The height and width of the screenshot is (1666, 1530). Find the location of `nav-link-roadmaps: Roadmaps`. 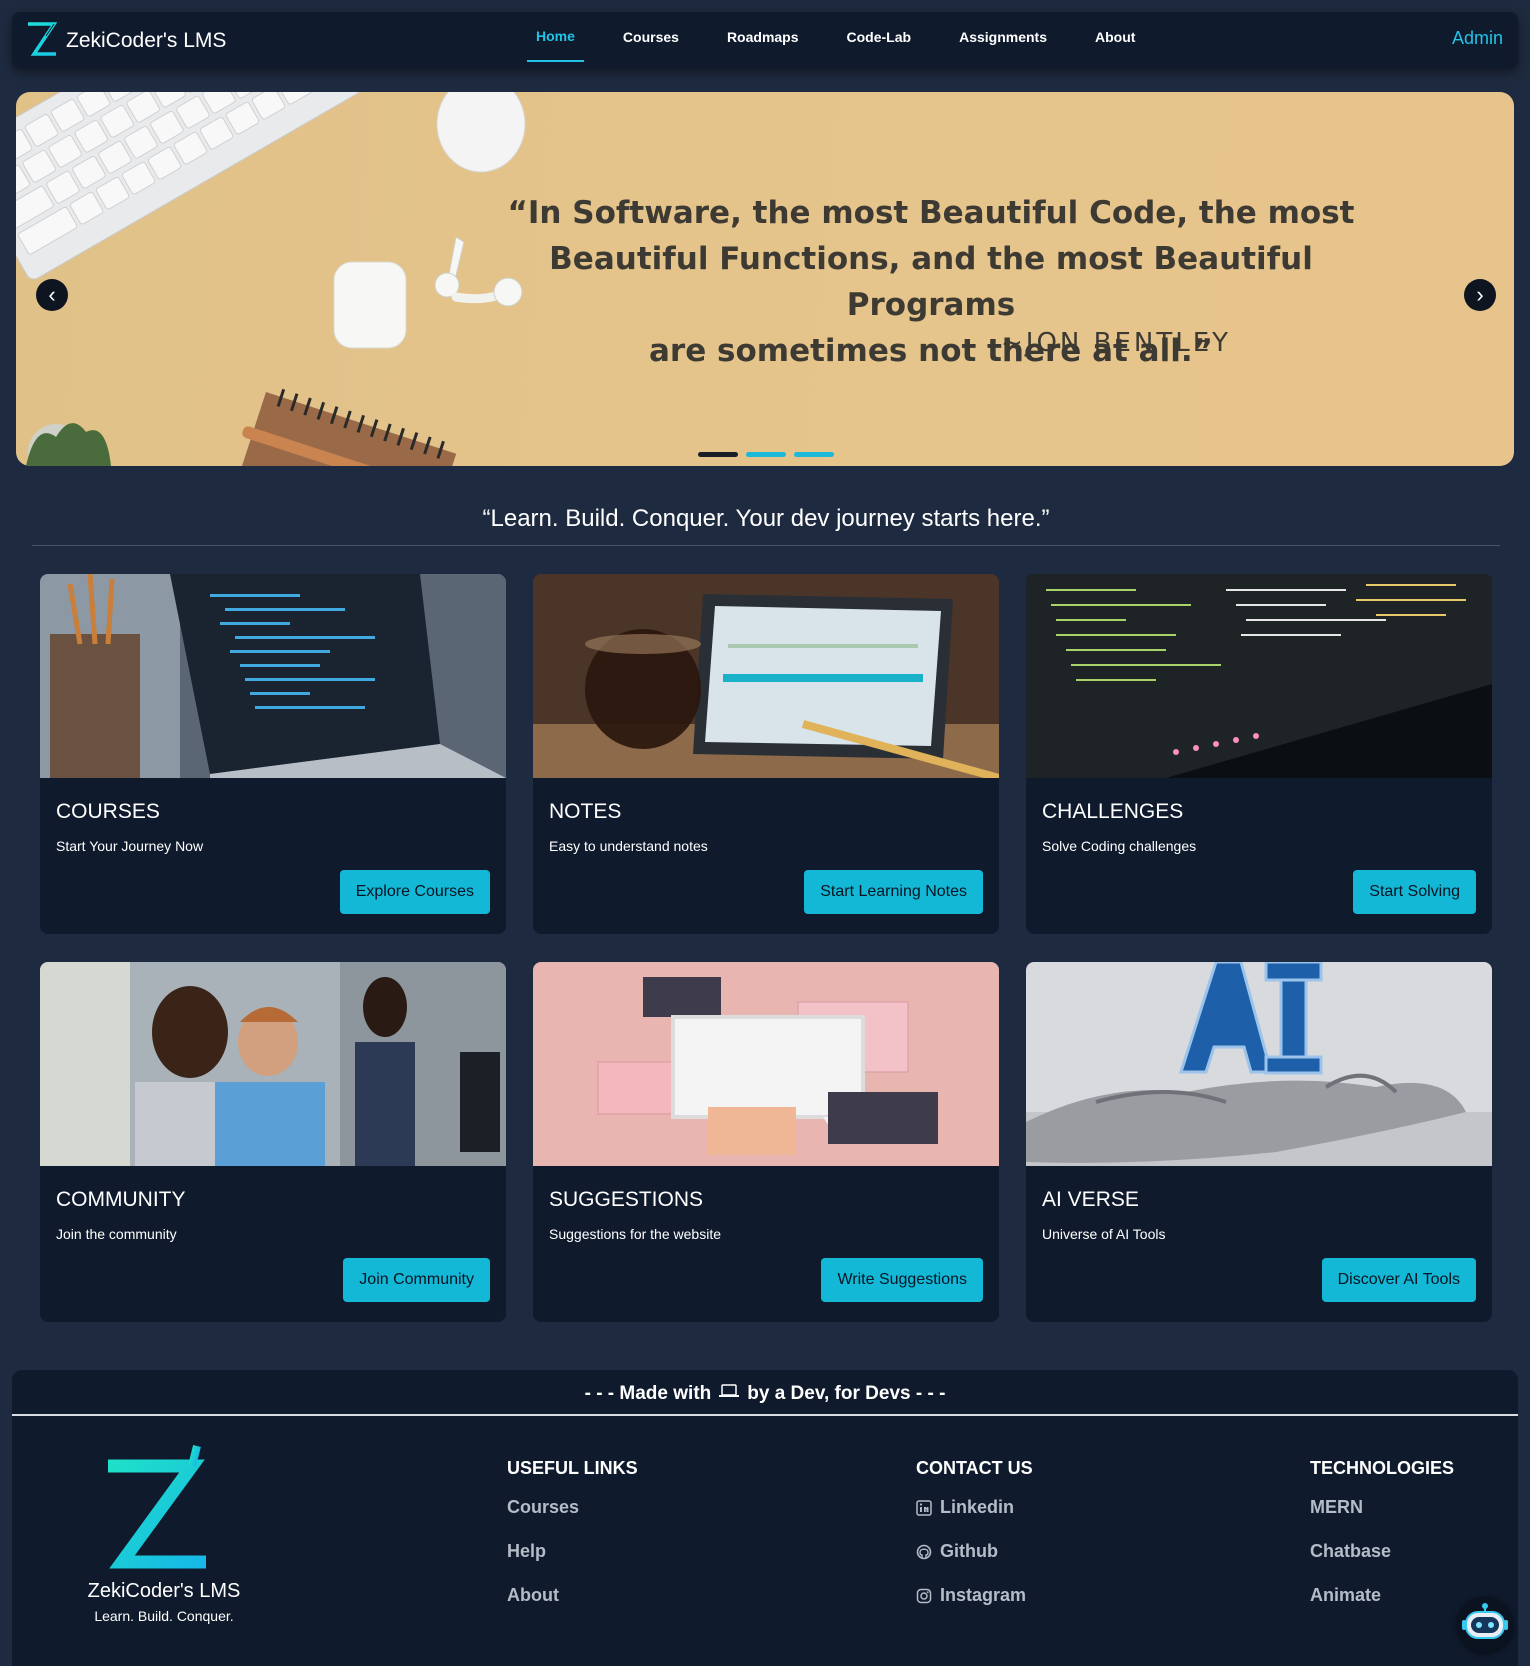

nav-link-roadmaps: Roadmaps is located at coordinates (763, 37).